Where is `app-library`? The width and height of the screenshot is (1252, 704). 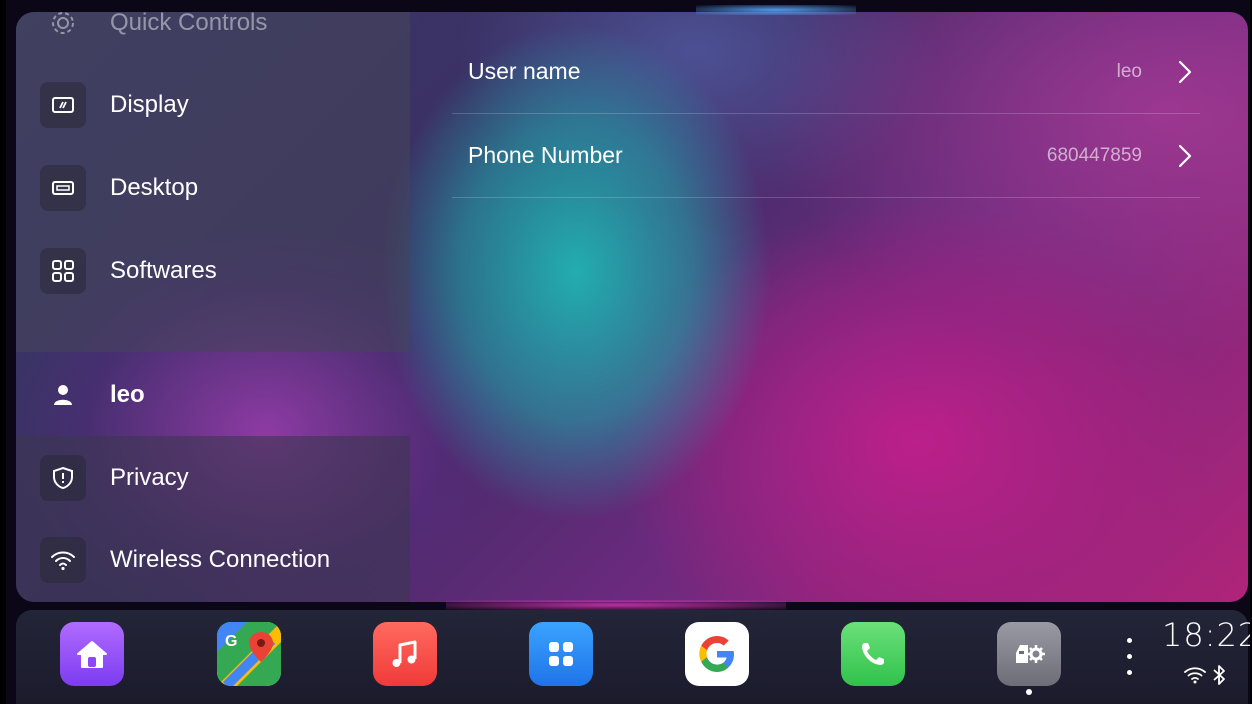
app-library is located at coordinates (561, 654).